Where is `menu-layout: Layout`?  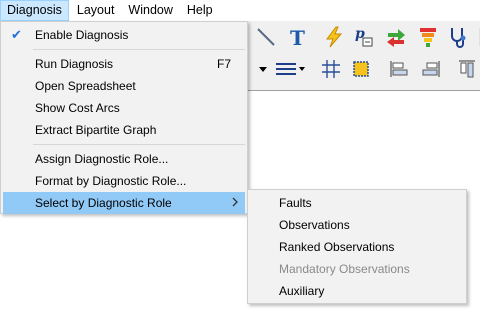
menu-layout: Layout is located at coordinates (96, 10).